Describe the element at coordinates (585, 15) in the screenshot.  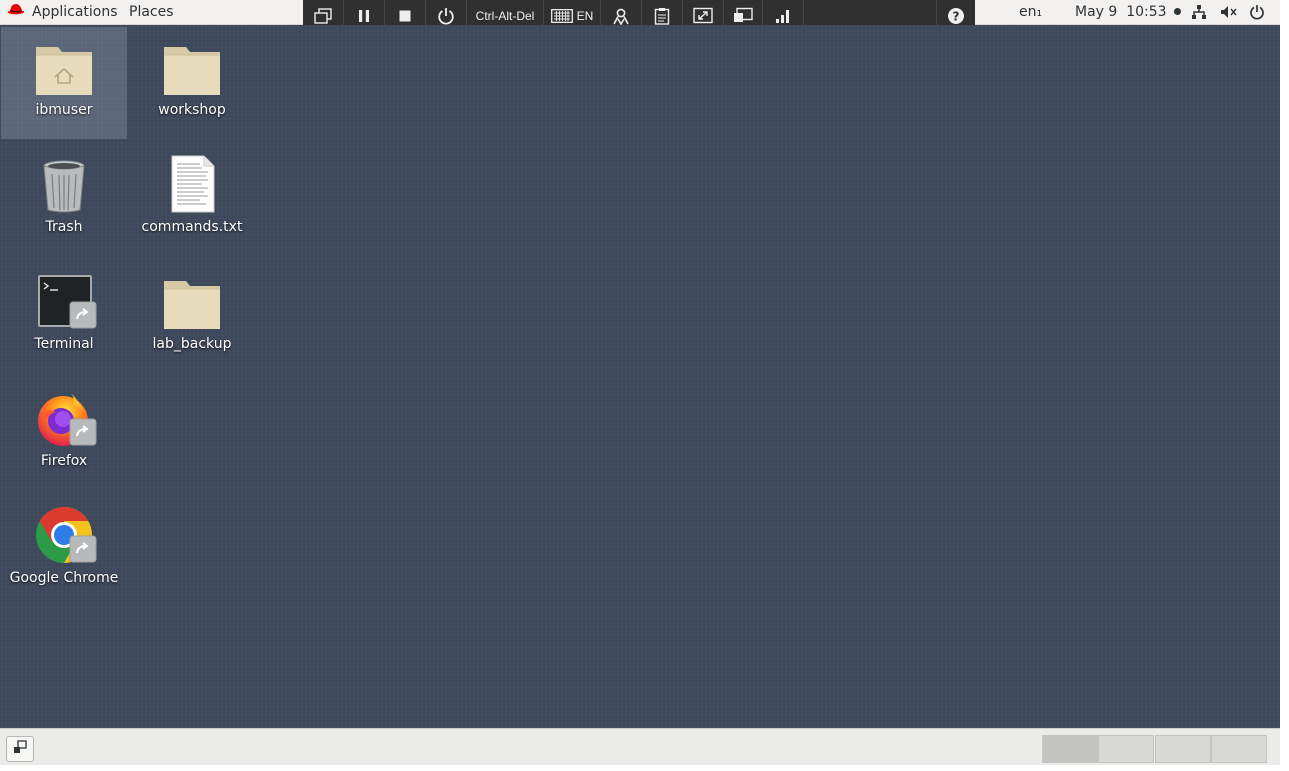
I see `keyboard-layout-label: EN` at that location.